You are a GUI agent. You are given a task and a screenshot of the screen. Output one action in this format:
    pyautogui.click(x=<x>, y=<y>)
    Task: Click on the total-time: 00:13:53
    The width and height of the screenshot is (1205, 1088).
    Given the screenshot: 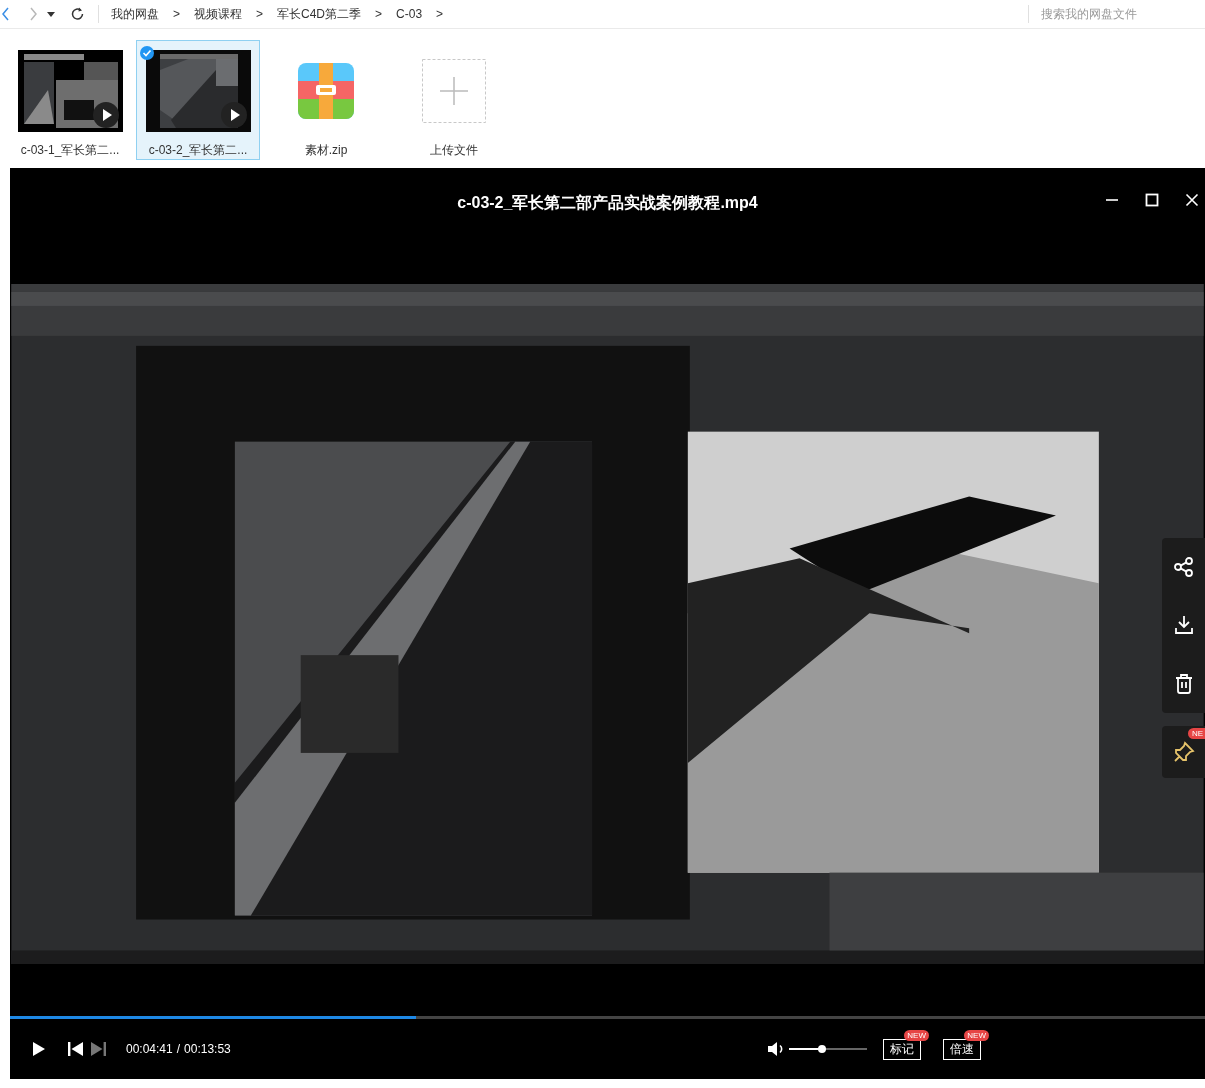 What is the action you would take?
    pyautogui.click(x=207, y=1049)
    